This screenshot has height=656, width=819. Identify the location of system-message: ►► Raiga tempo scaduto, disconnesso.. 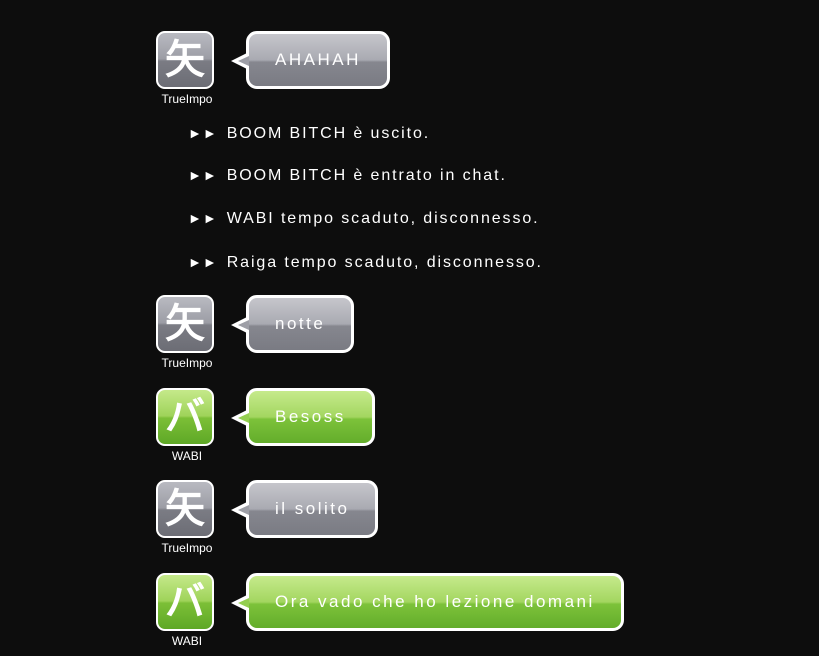
(365, 263).